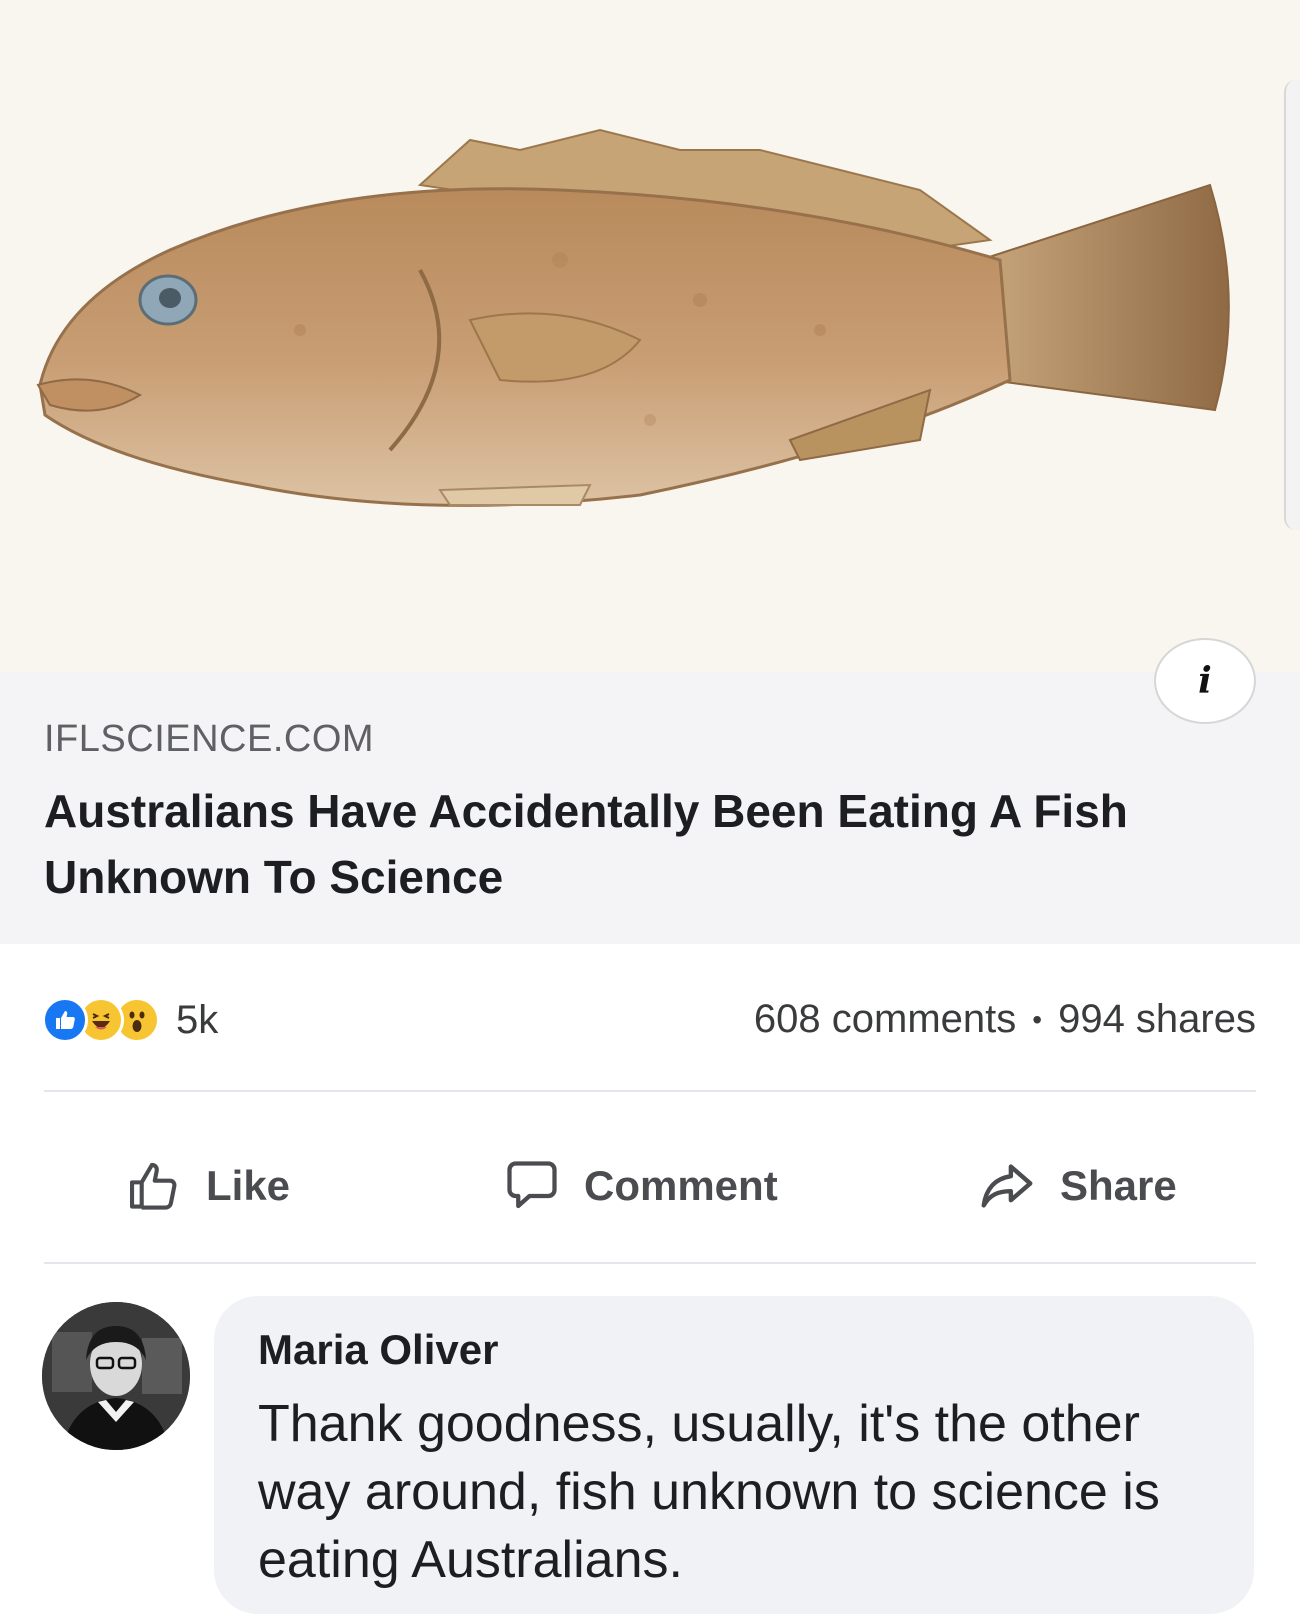 The image size is (1300, 1619). Describe the element at coordinates (248, 1185) in the screenshot. I see `like-label: Like` at that location.